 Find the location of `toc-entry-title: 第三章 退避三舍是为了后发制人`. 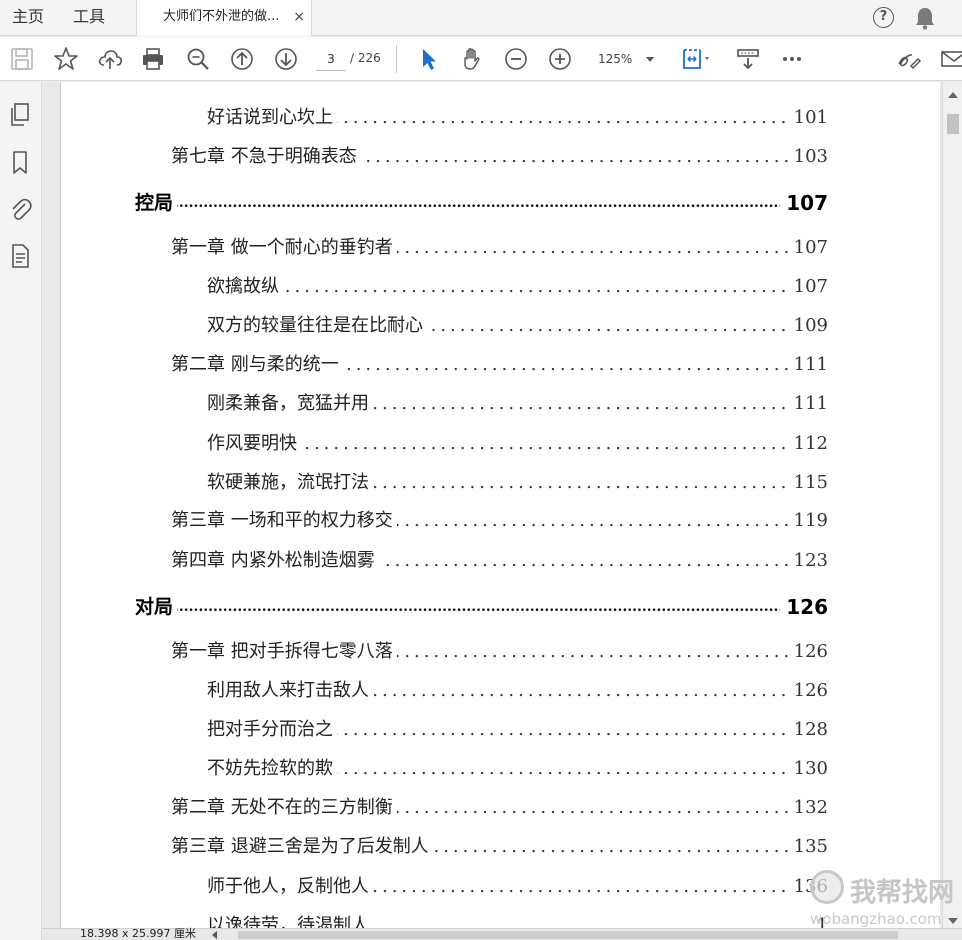

toc-entry-title: 第三章 退避三舍是为了后发制人 is located at coordinates (302, 847).